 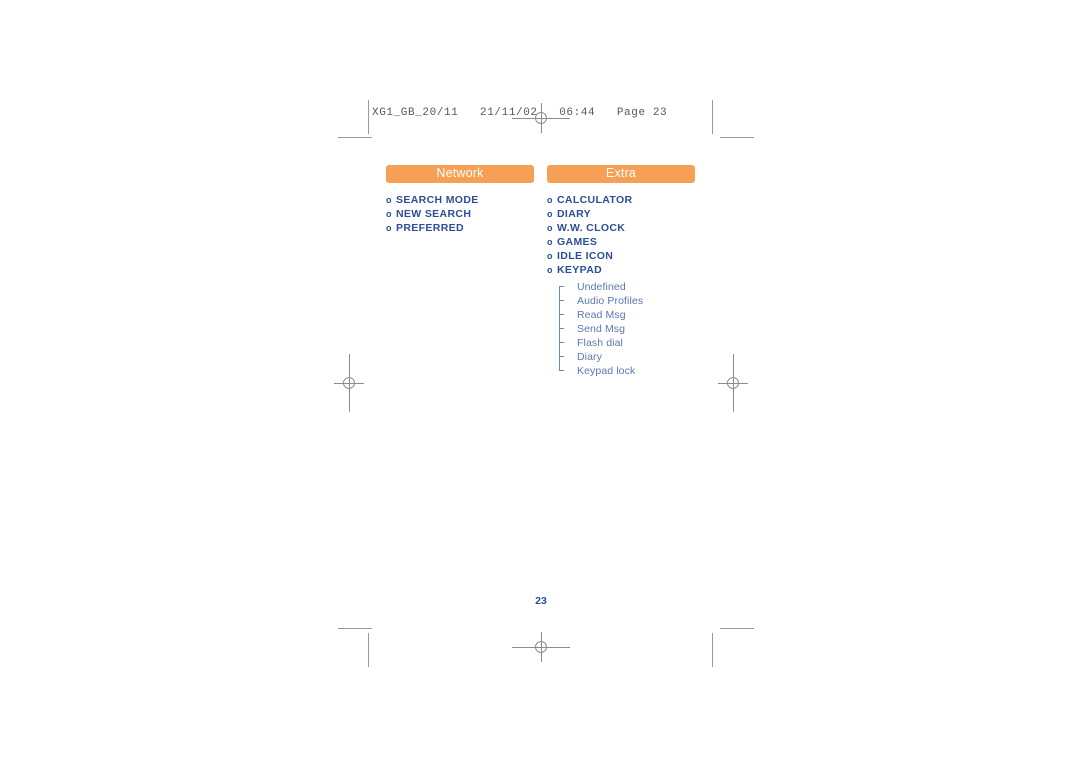 I want to click on menu-item-label: CALCULATOR, so click(x=595, y=200).